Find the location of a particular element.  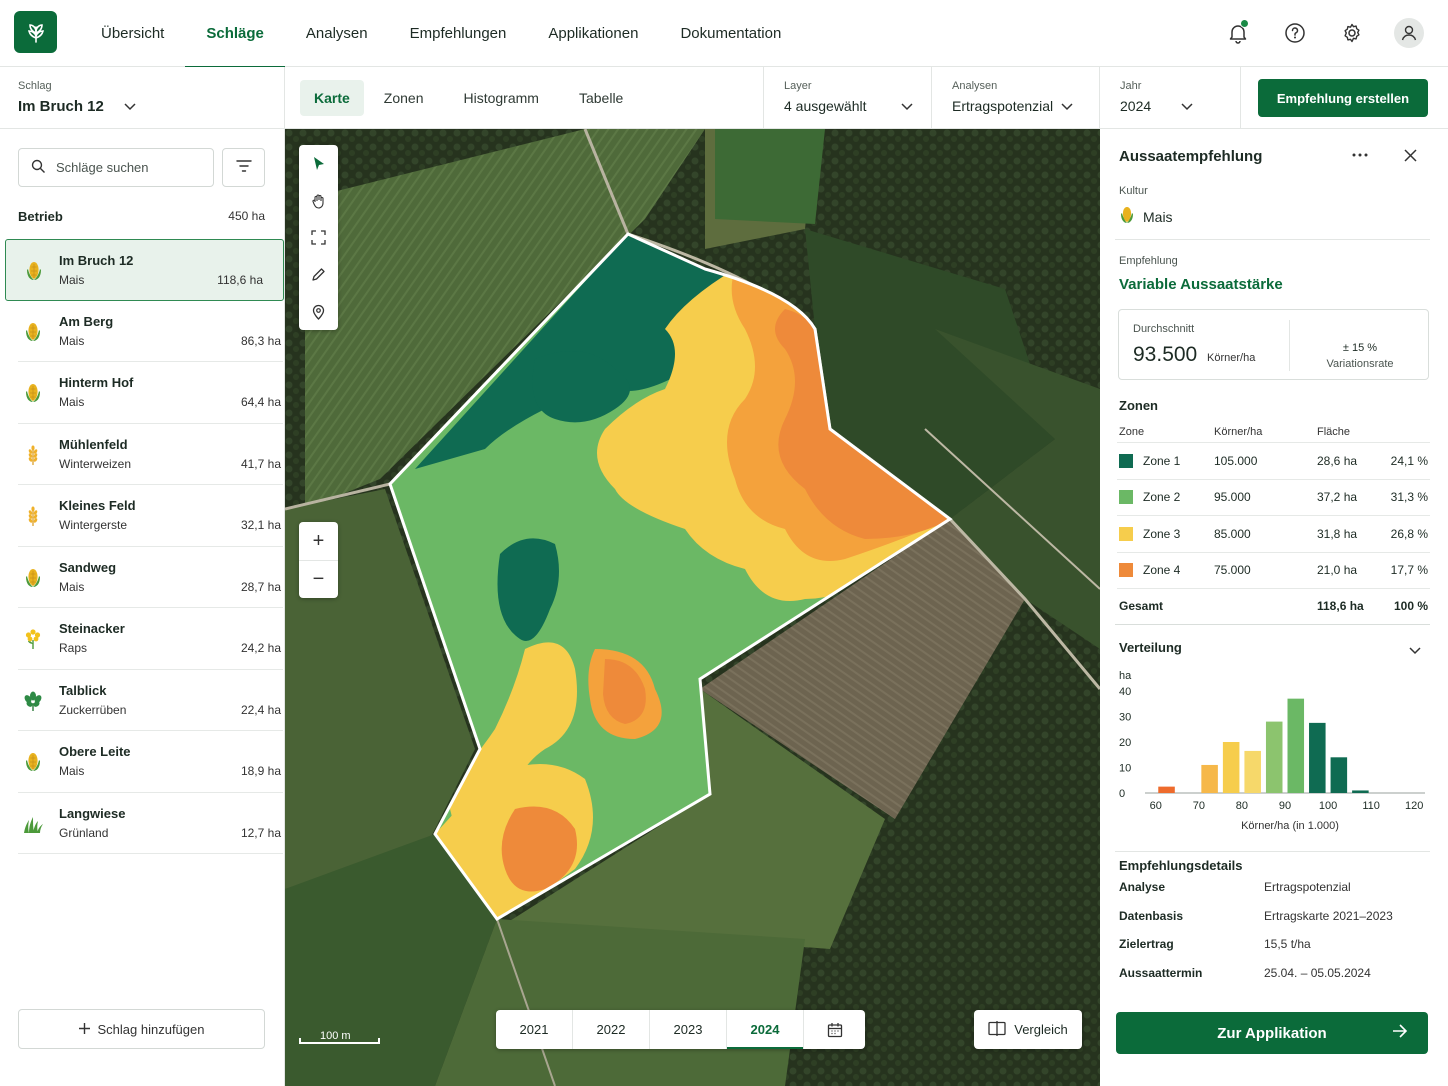

panel-title: Aussaatempfehlung is located at coordinates (1191, 156).